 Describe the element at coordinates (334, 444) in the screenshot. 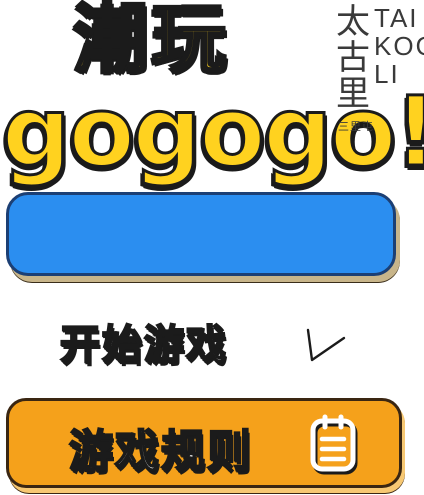

I see `clipboard-icon` at that location.